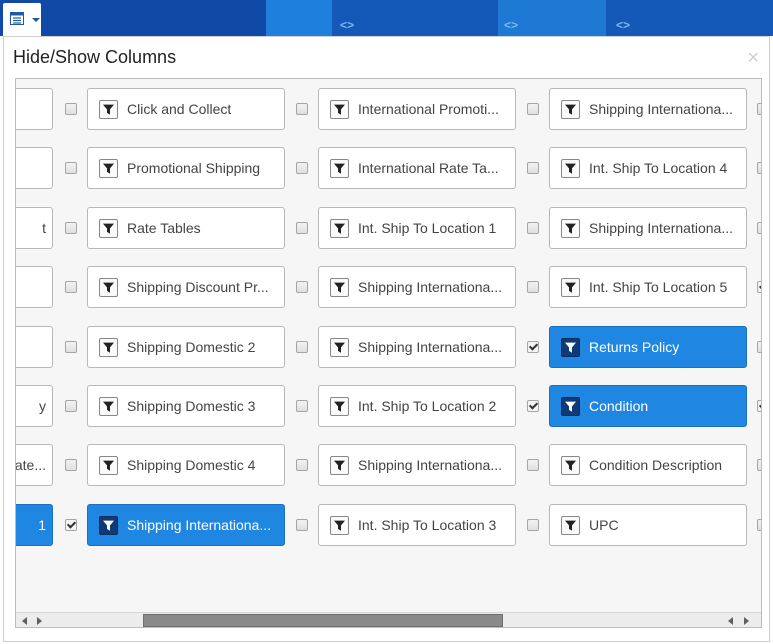 This screenshot has height=644, width=773. I want to click on column-toggle-box: Shipping Domestic 4, so click(186, 465).